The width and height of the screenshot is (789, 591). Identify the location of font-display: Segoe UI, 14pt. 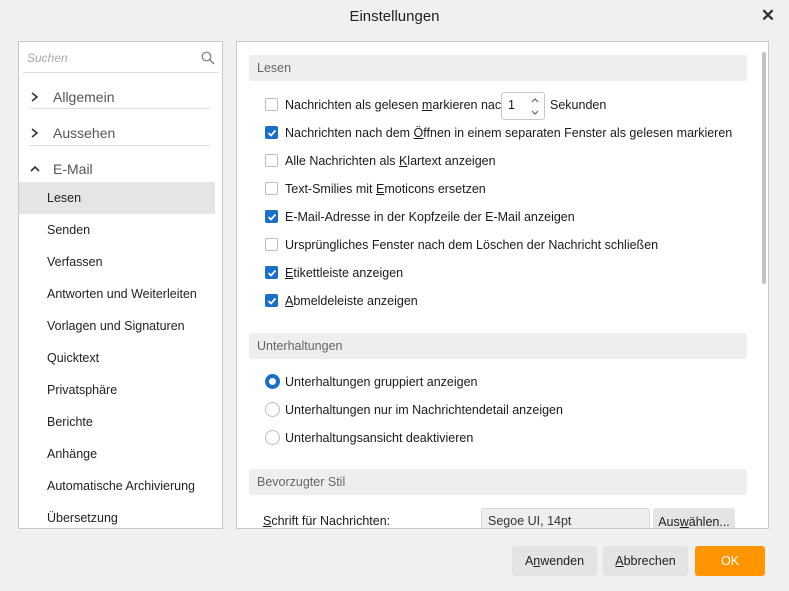
(565, 518).